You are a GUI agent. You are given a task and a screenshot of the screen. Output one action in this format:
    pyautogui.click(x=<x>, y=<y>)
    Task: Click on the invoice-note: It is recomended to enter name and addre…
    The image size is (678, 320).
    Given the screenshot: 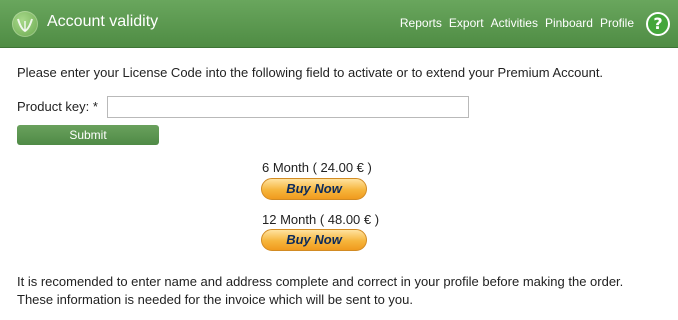 What is the action you would take?
    pyautogui.click(x=320, y=290)
    